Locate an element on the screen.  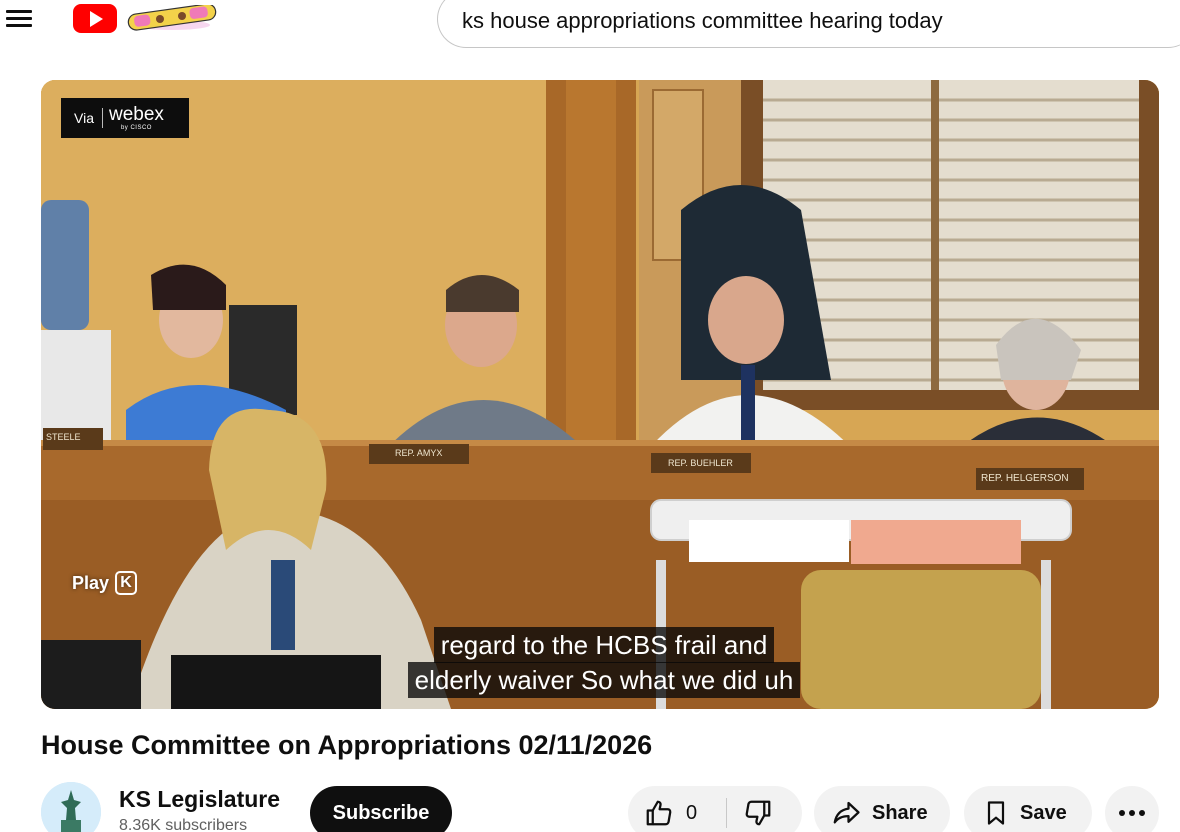
like-count: 0 is located at coordinates (692, 812).